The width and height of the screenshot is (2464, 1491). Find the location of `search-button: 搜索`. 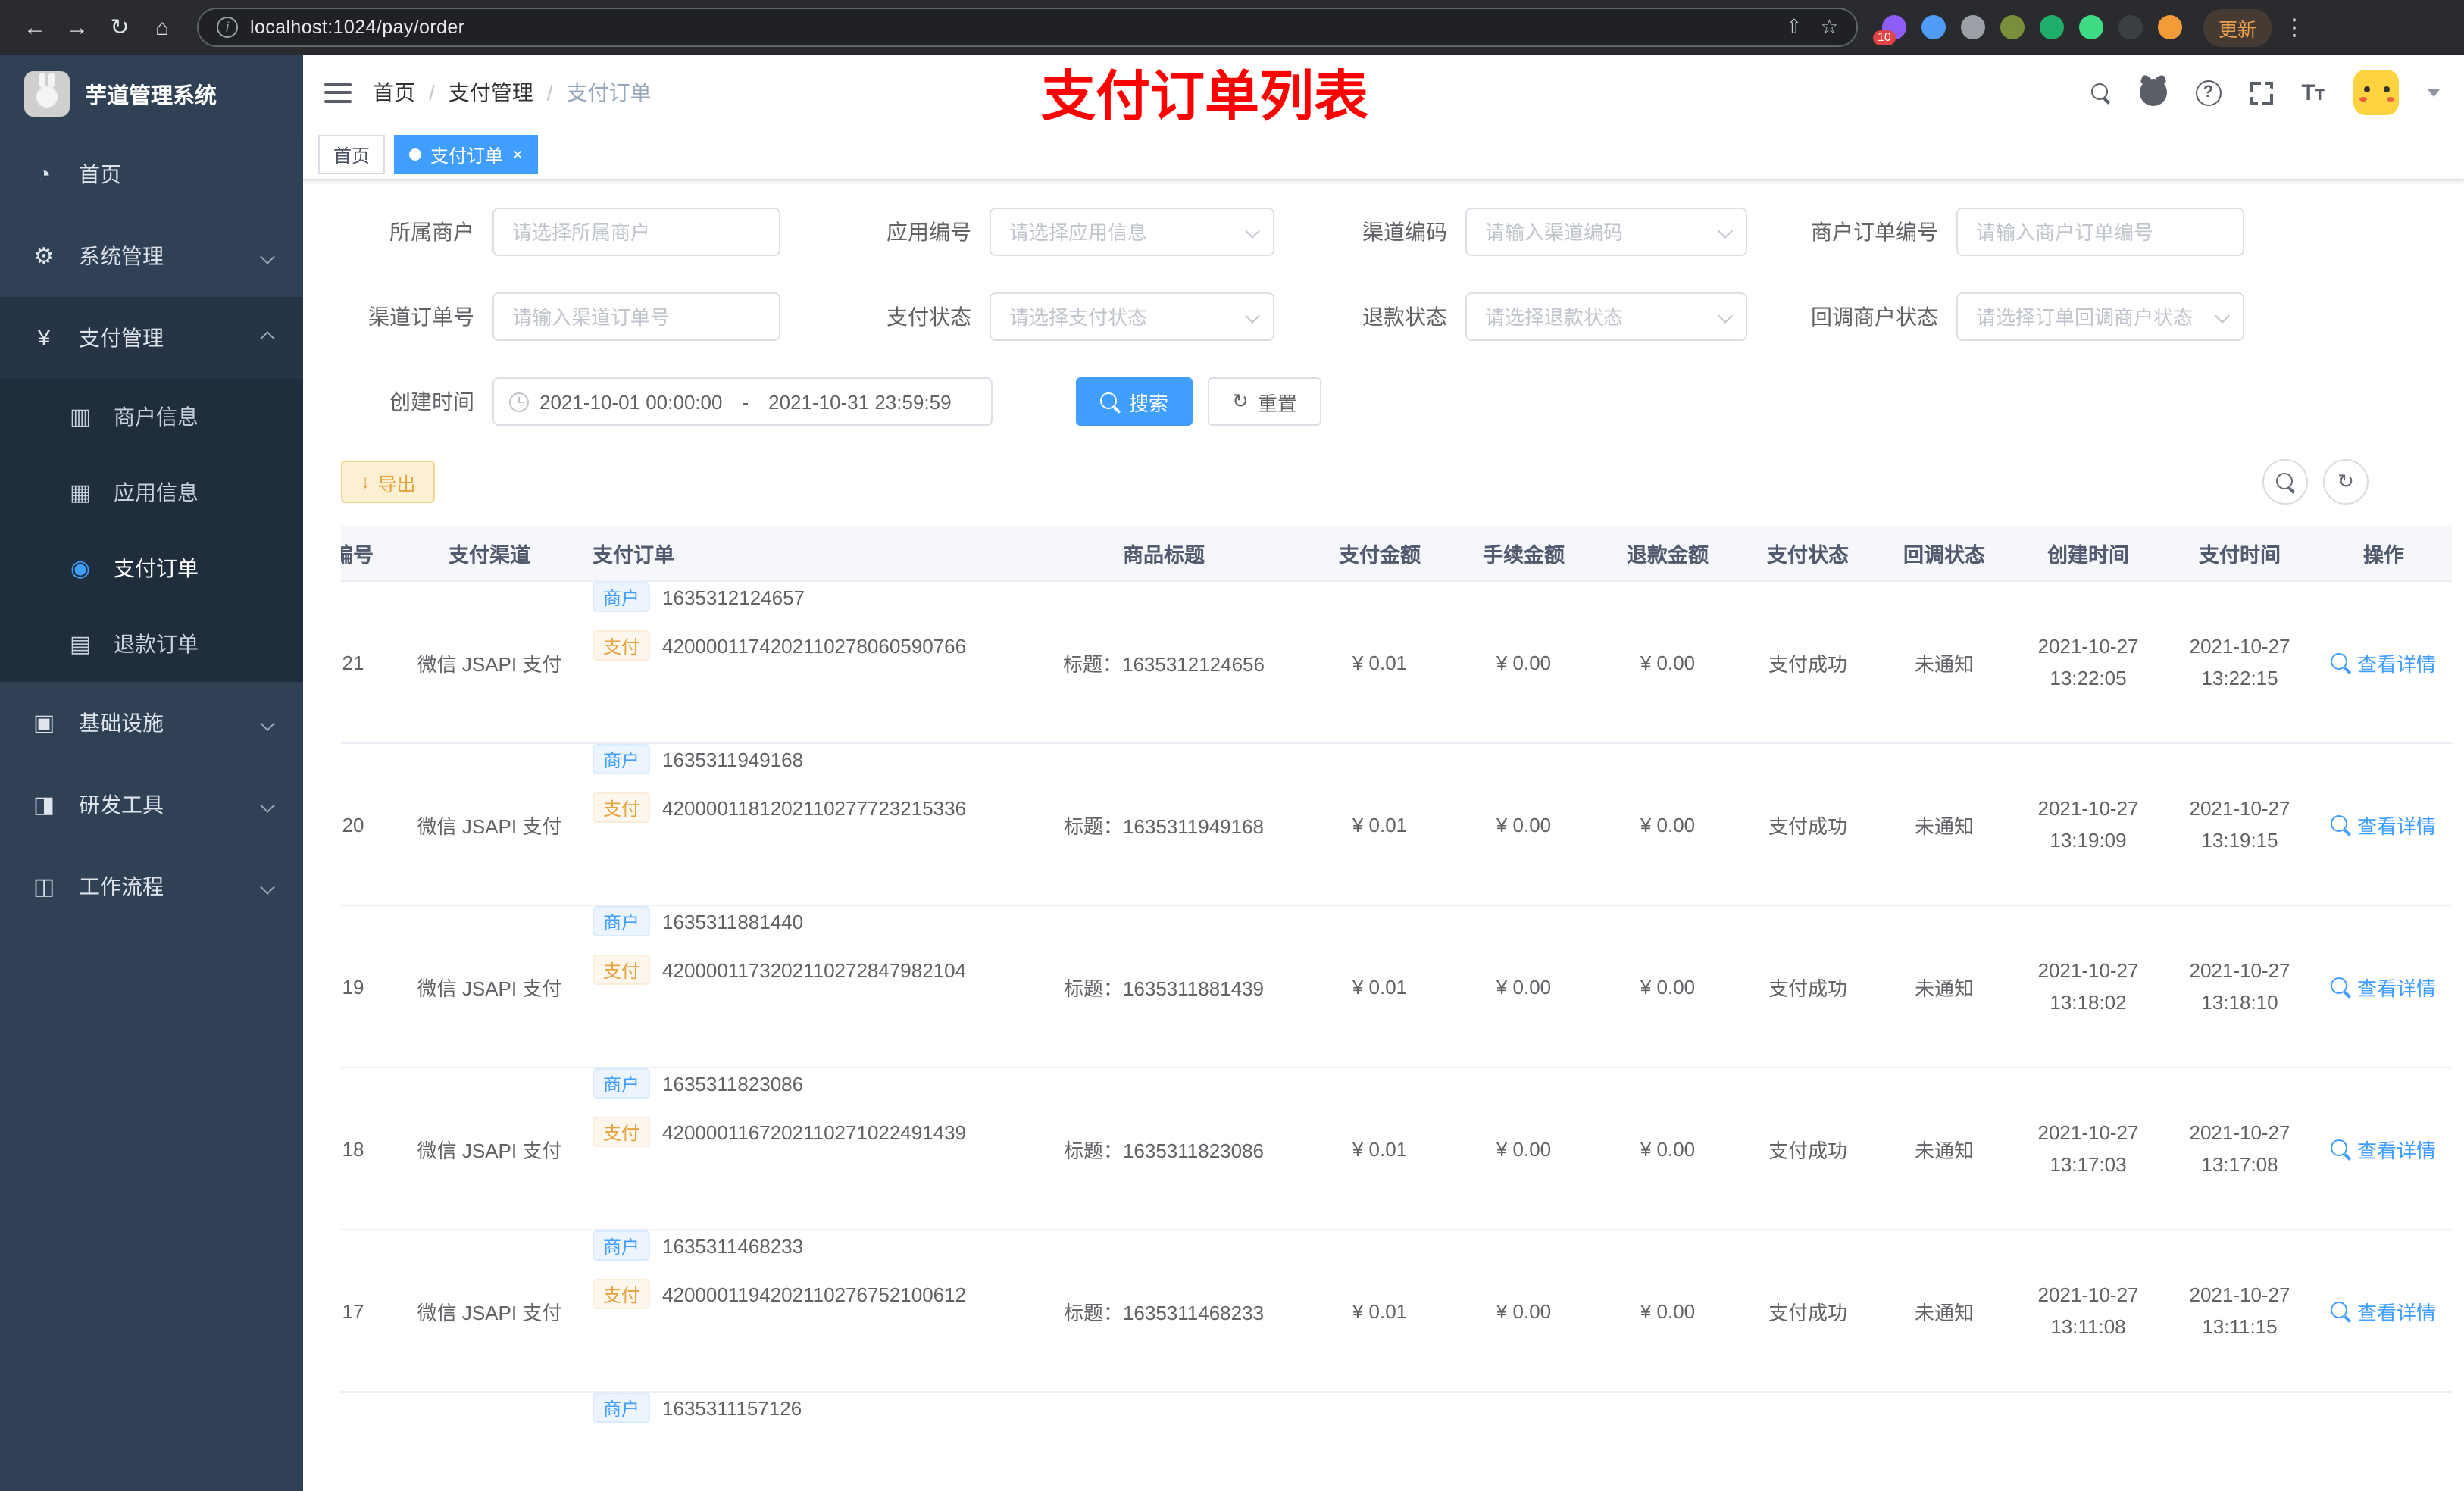

search-button: 搜索 is located at coordinates (1134, 401).